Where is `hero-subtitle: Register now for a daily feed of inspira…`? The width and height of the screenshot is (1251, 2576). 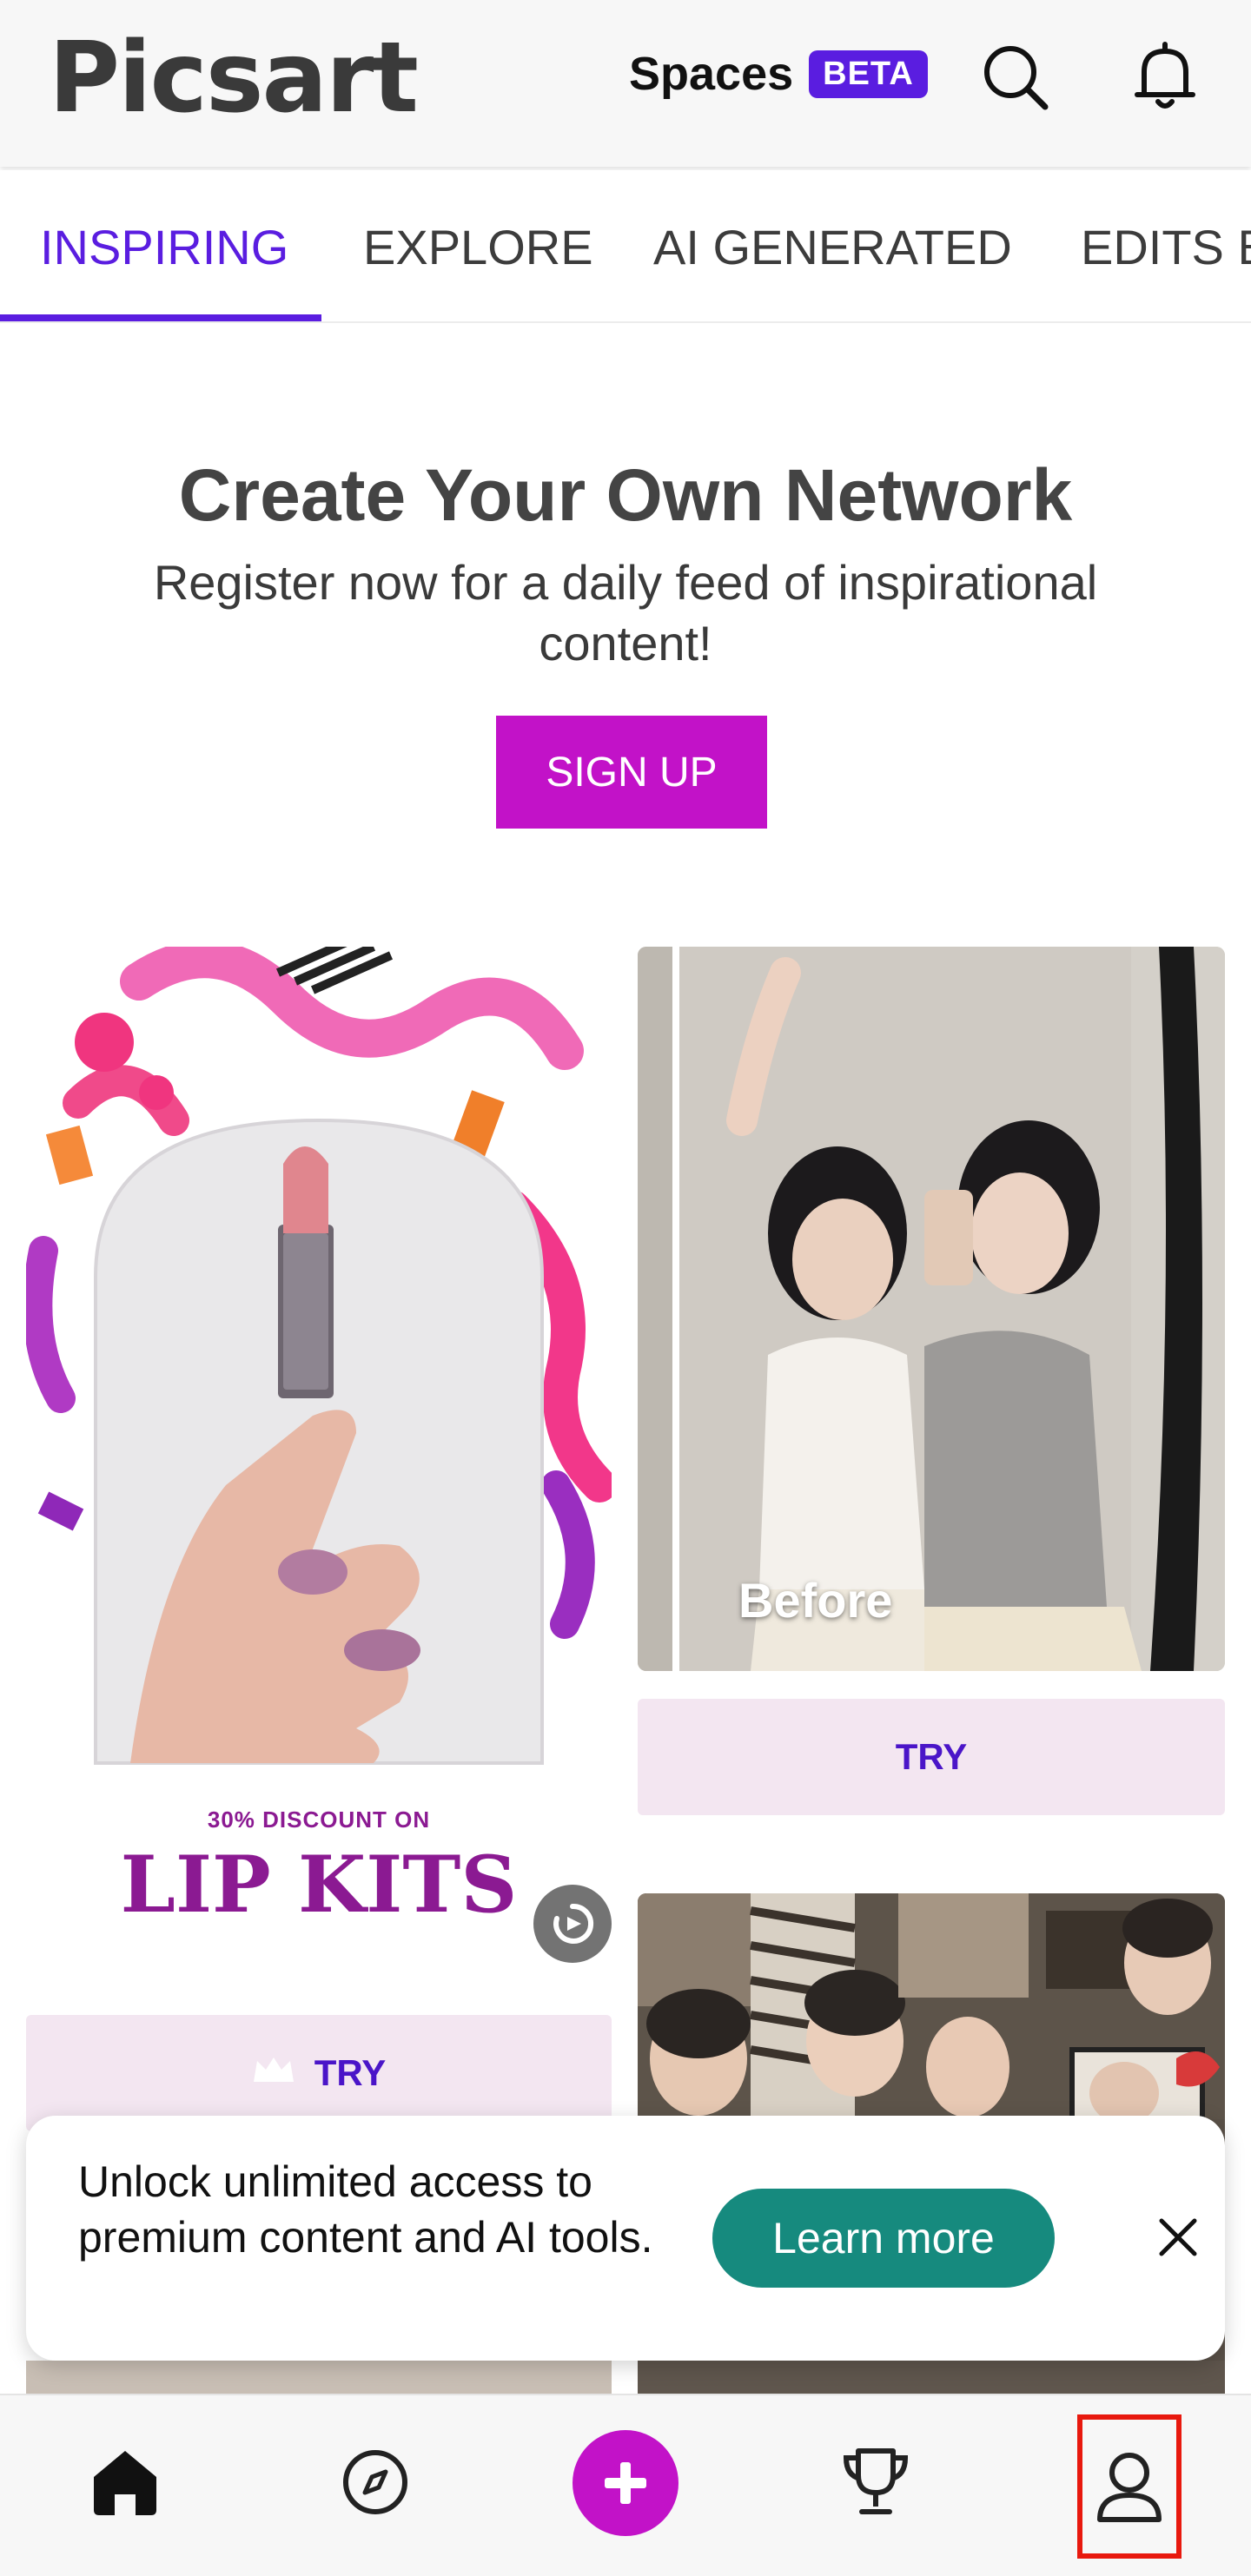 hero-subtitle: Register now for a daily feed of inspira… is located at coordinates (625, 613).